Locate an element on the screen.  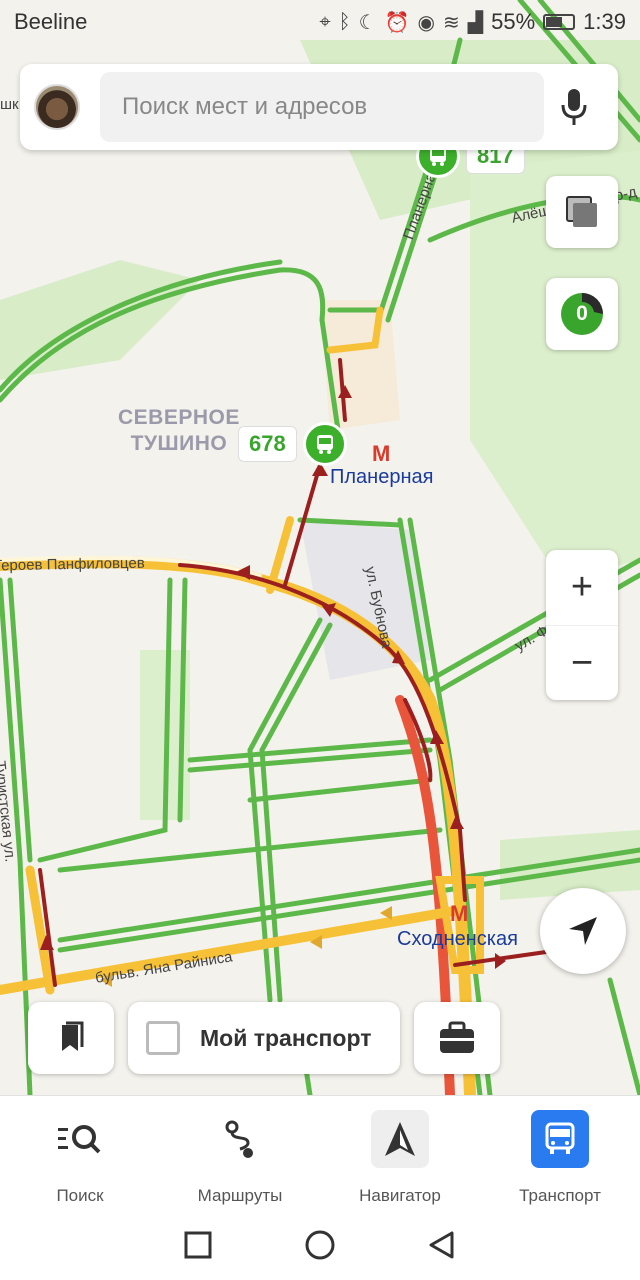
metro-label-planernaya: Планерная is located at coordinates (381, 477).